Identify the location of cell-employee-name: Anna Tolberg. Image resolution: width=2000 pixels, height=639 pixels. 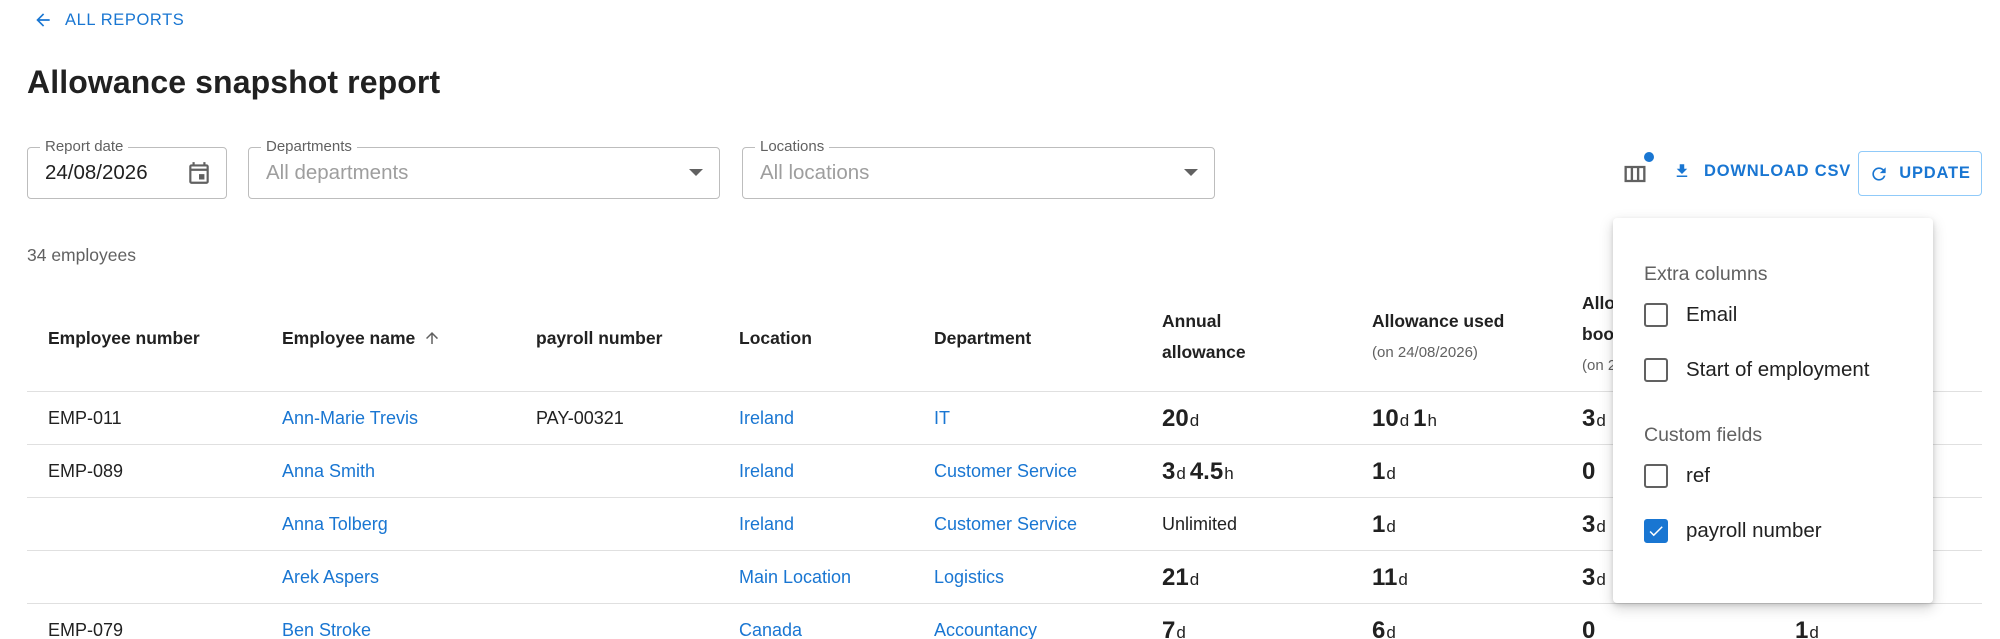
(335, 524).